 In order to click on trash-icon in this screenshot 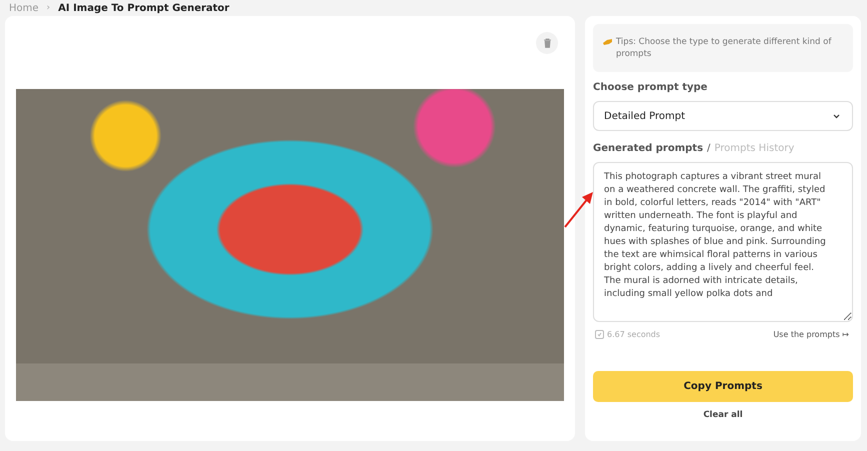, I will do `click(547, 43)`.